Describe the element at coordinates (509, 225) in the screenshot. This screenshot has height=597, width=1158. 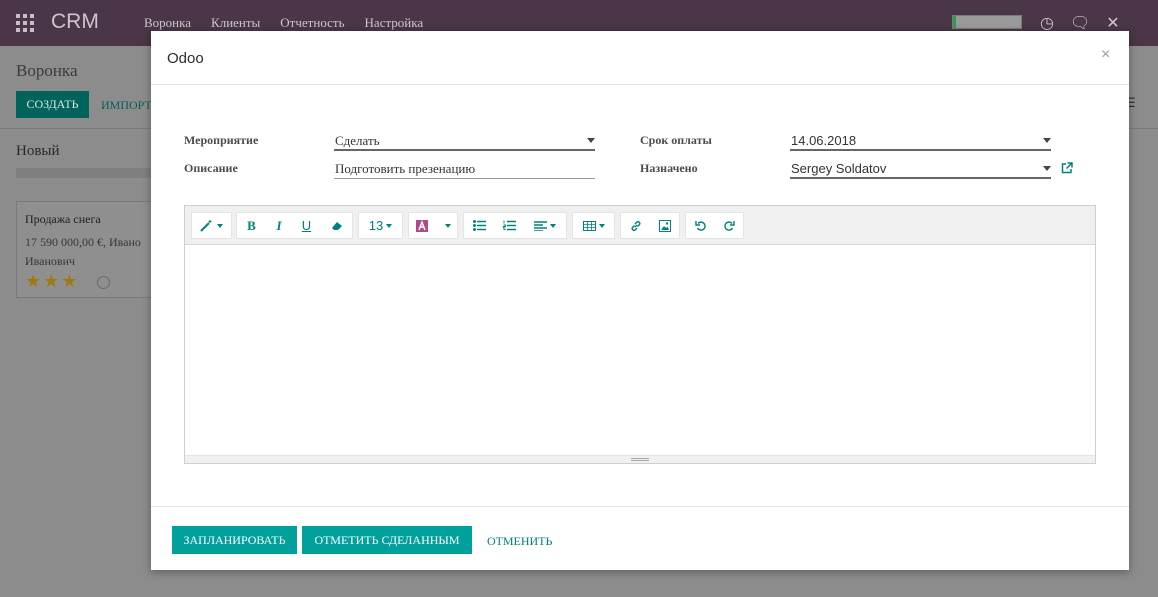
I see `numbered-list-icon` at that location.